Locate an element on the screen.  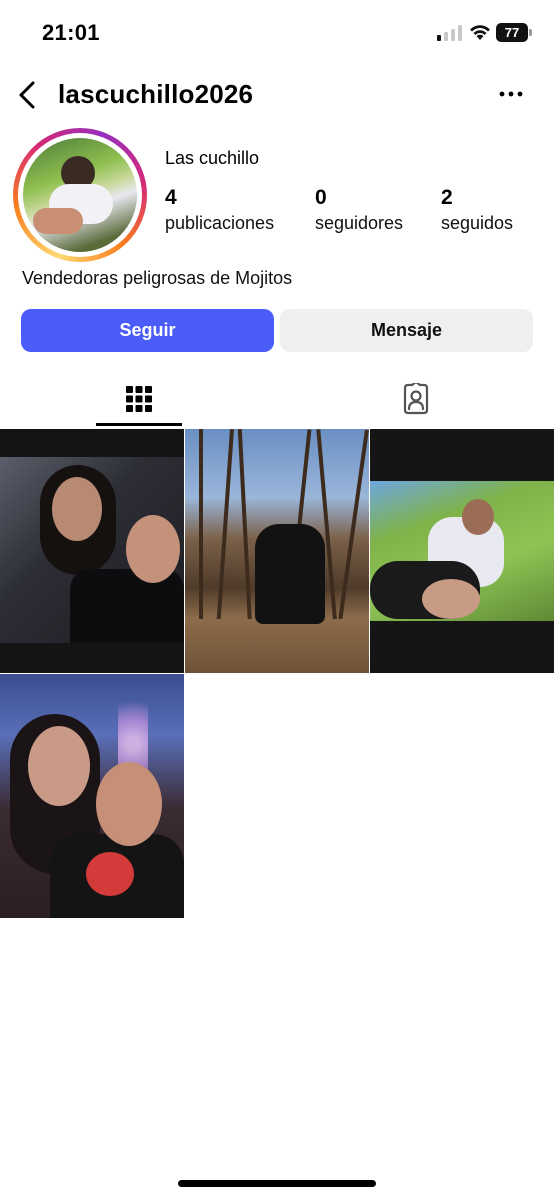
avatar-border is located at coordinates (80, 195).